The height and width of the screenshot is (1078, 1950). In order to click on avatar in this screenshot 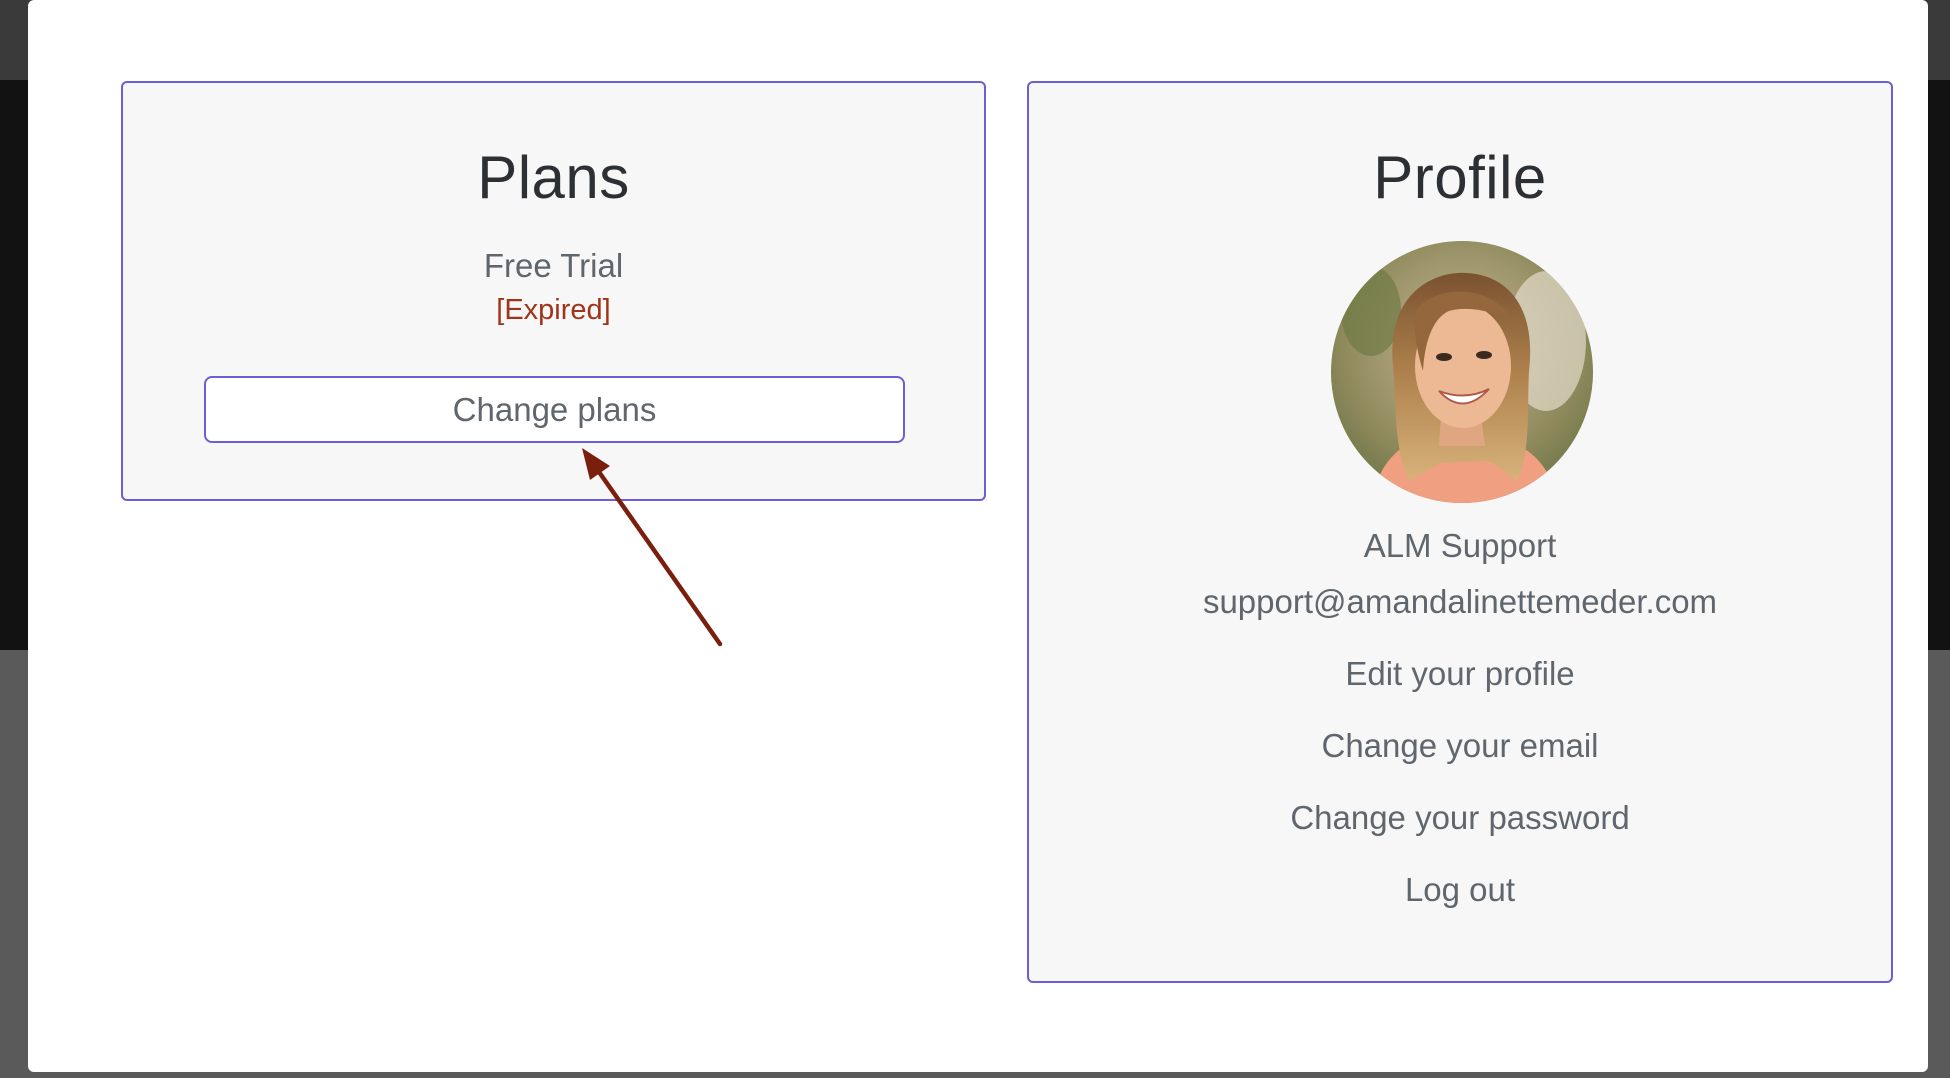, I will do `click(1462, 372)`.